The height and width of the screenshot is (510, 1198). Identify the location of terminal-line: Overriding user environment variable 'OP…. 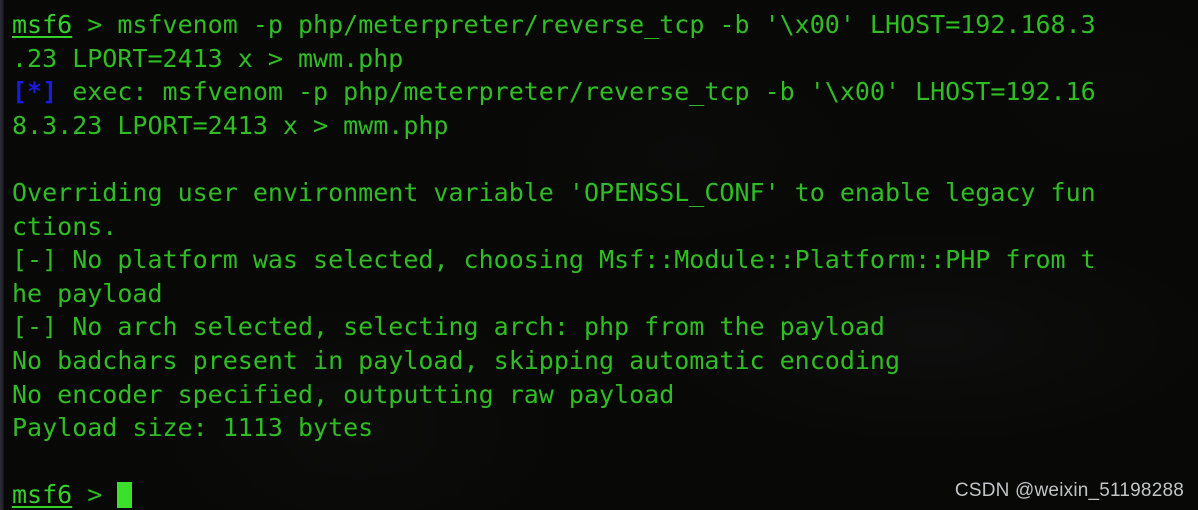
(605, 193).